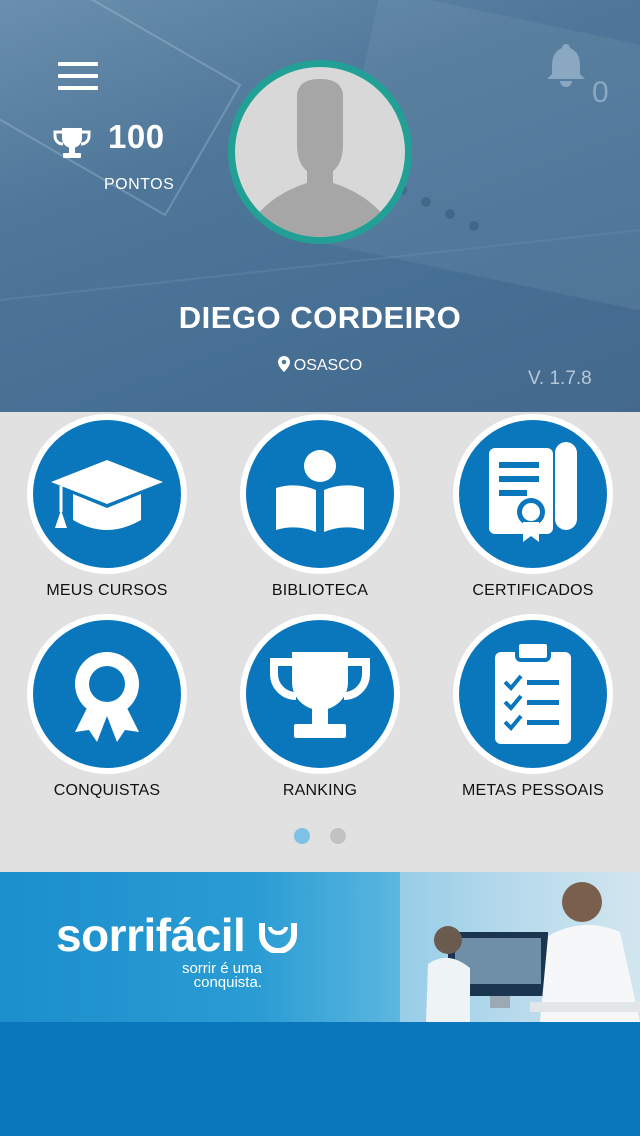  I want to click on user-silhouette-icon, so click(320, 158).